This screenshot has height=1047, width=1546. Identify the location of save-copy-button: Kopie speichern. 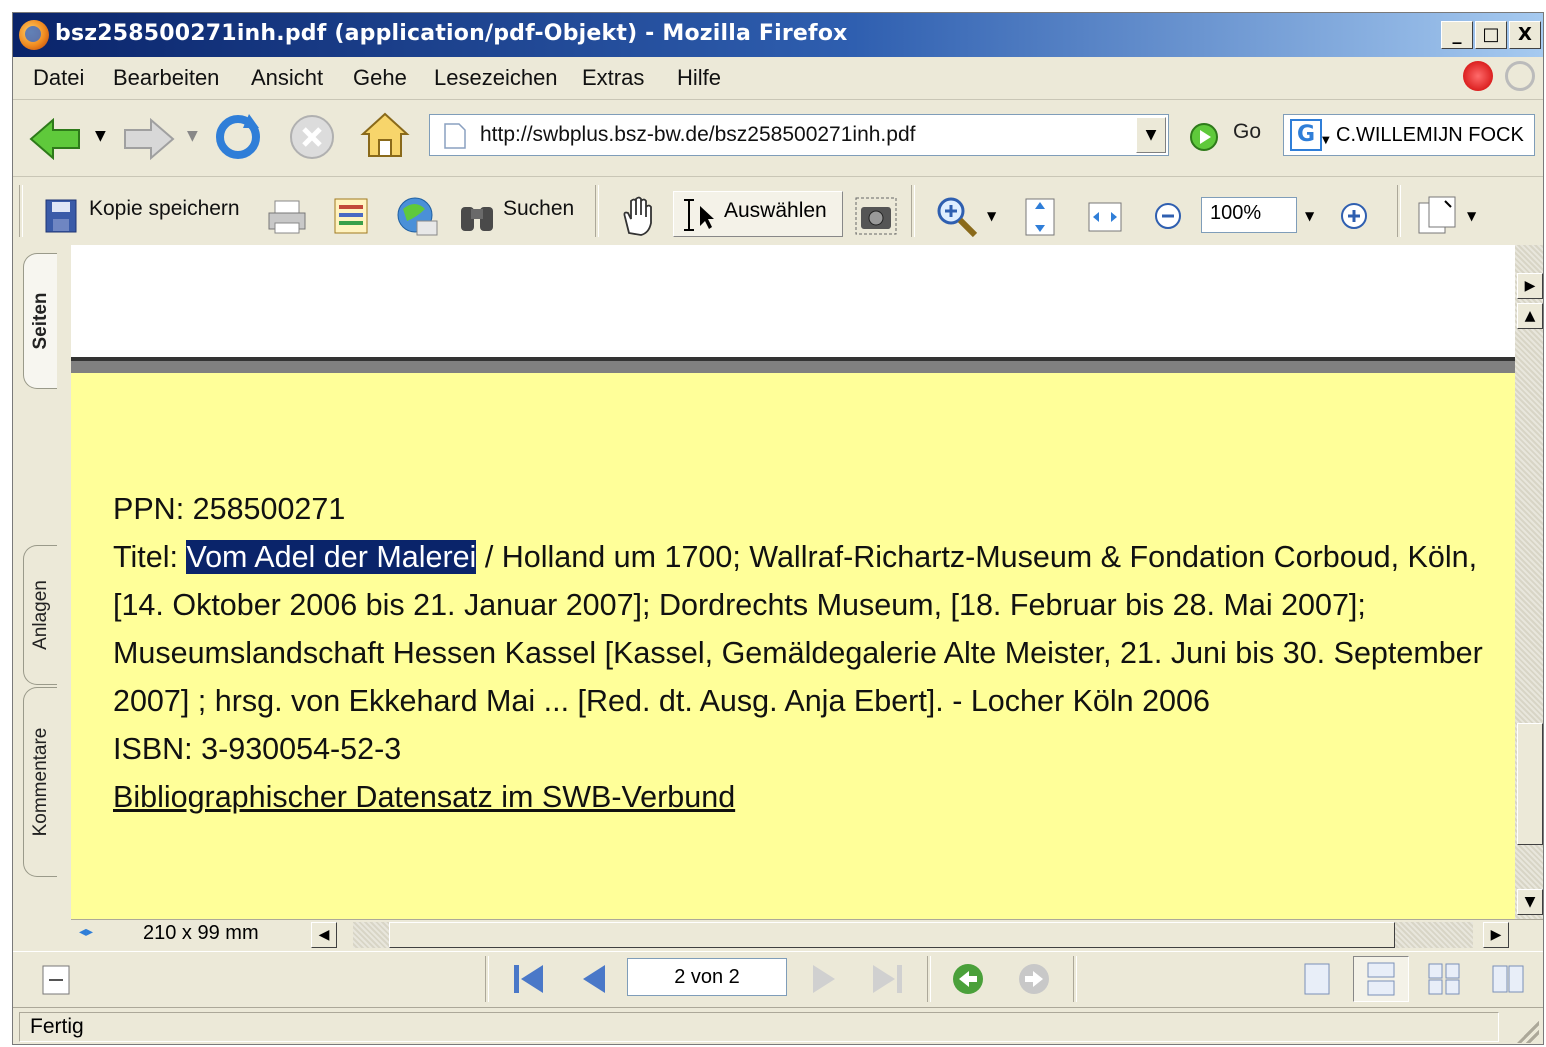
(164, 209).